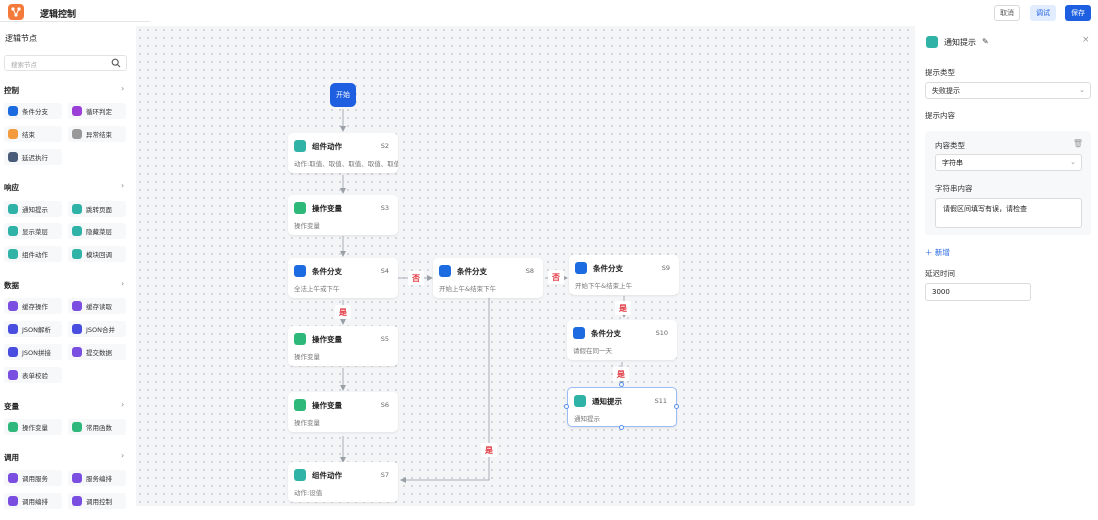 The width and height of the screenshot is (1098, 520). I want to click on start-node: 开始, so click(343, 95).